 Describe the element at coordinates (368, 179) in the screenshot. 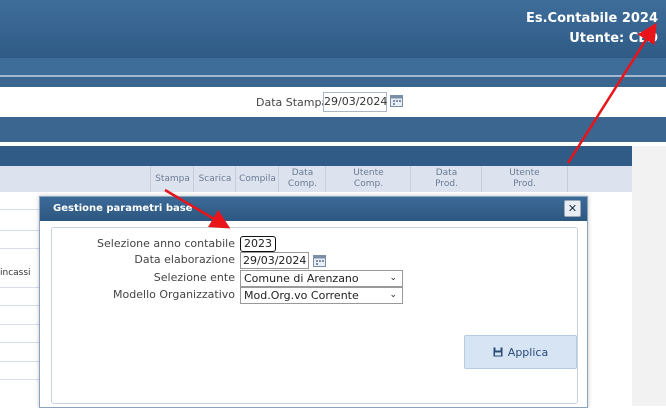

I see `col-utente-comp: Utente Comp.` at that location.